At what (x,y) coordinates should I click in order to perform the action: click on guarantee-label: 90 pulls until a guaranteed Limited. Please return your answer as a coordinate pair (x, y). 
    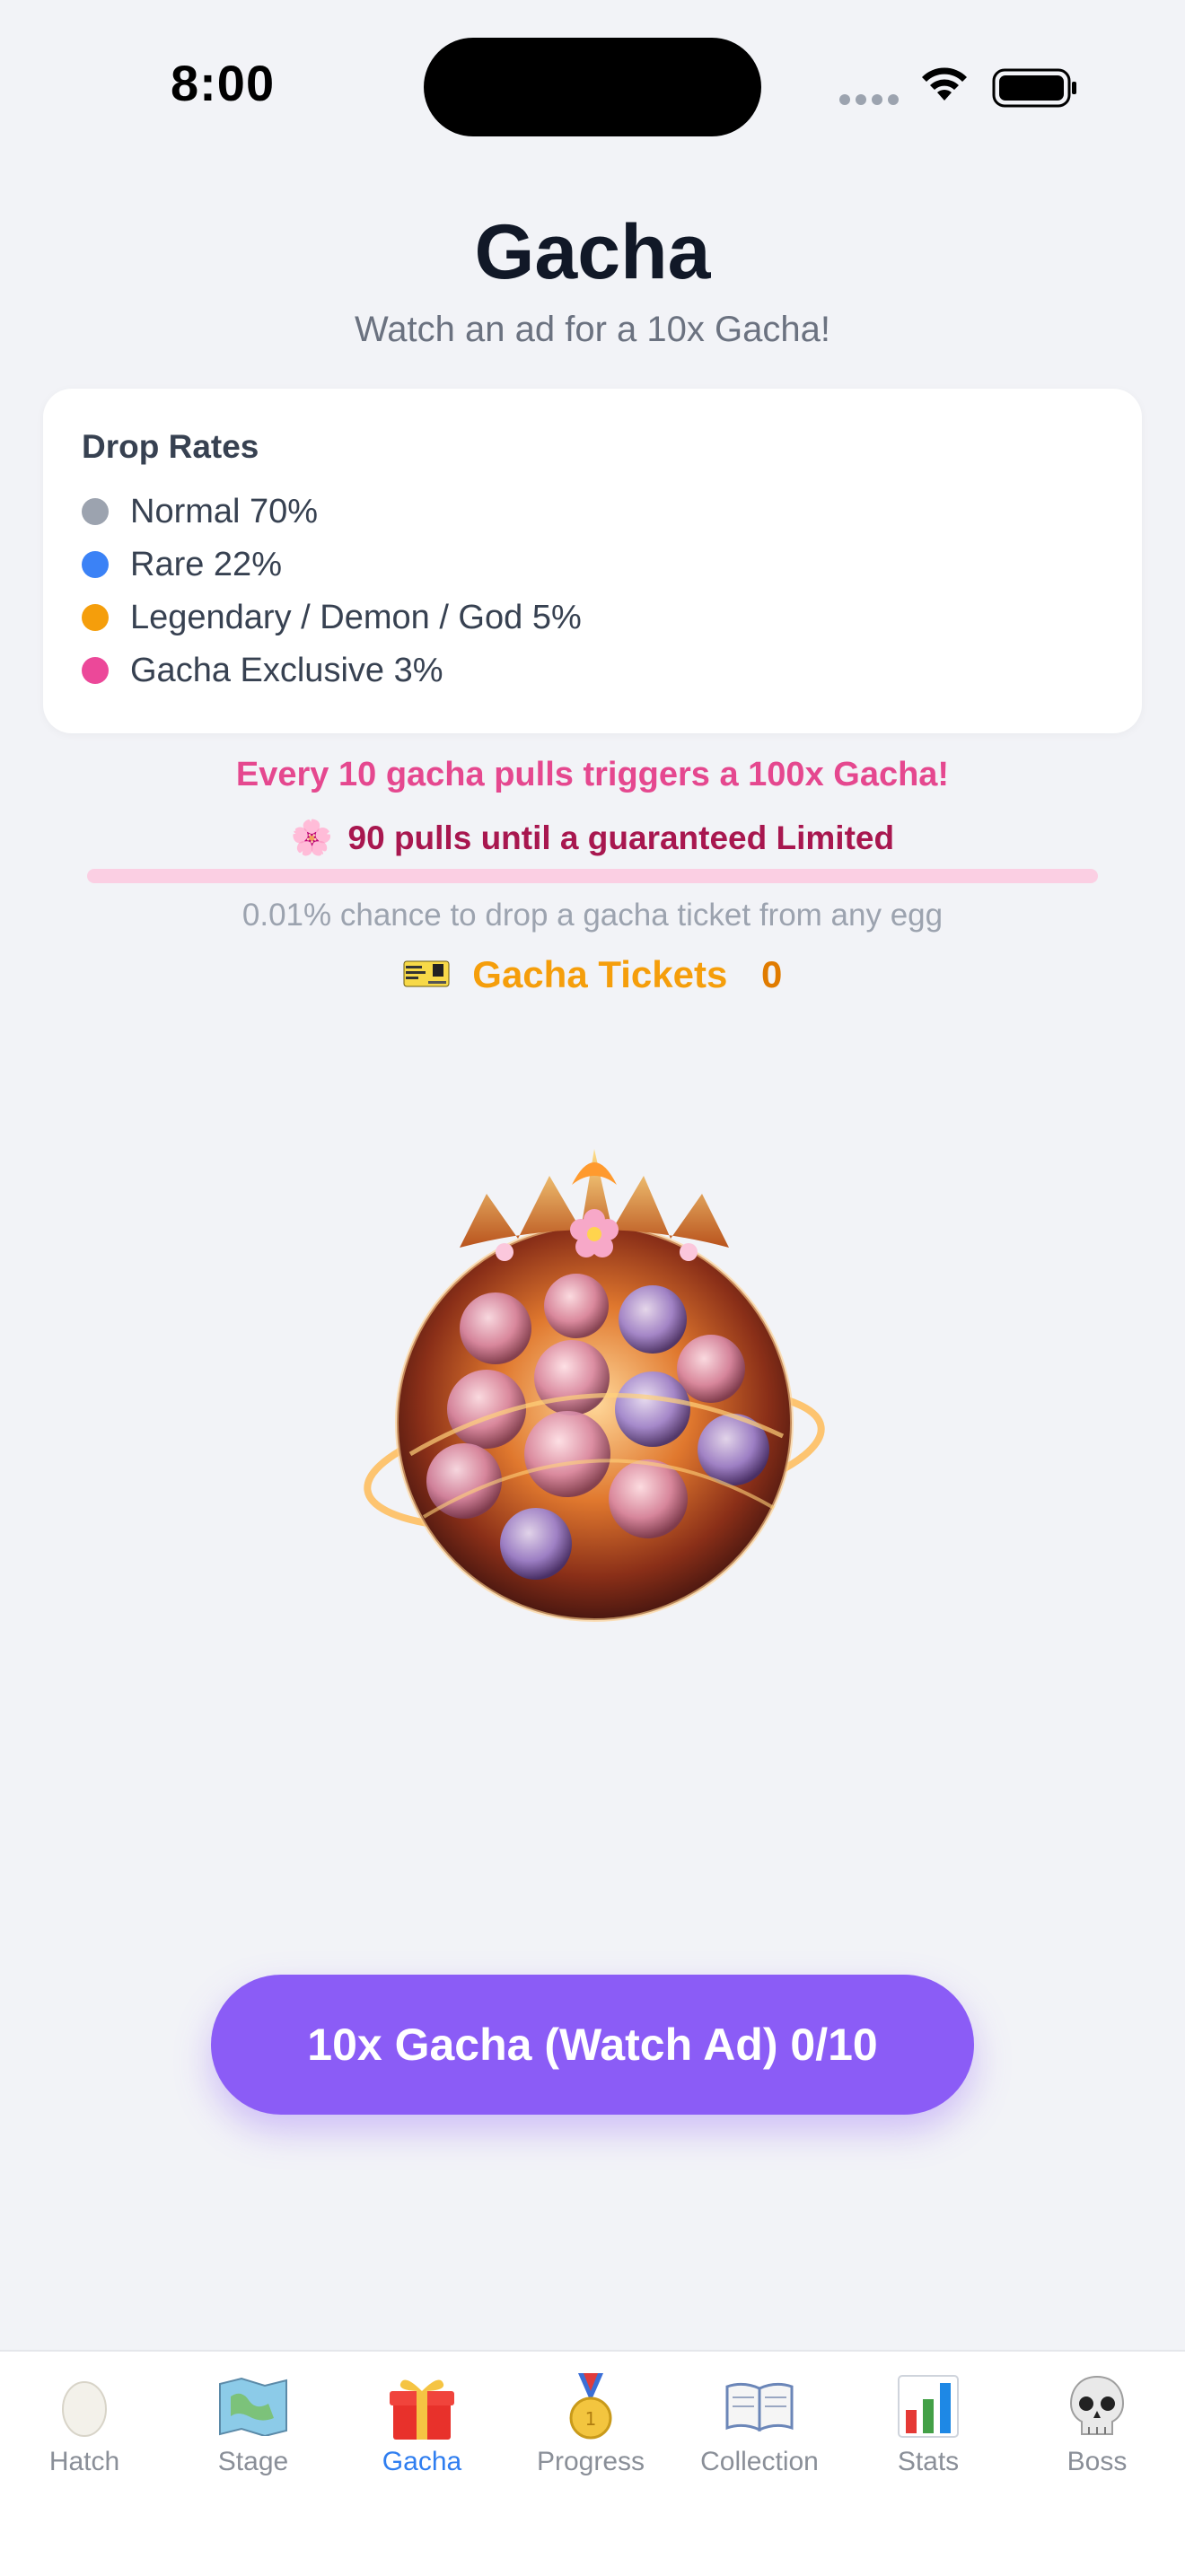
    Looking at the image, I should click on (621, 837).